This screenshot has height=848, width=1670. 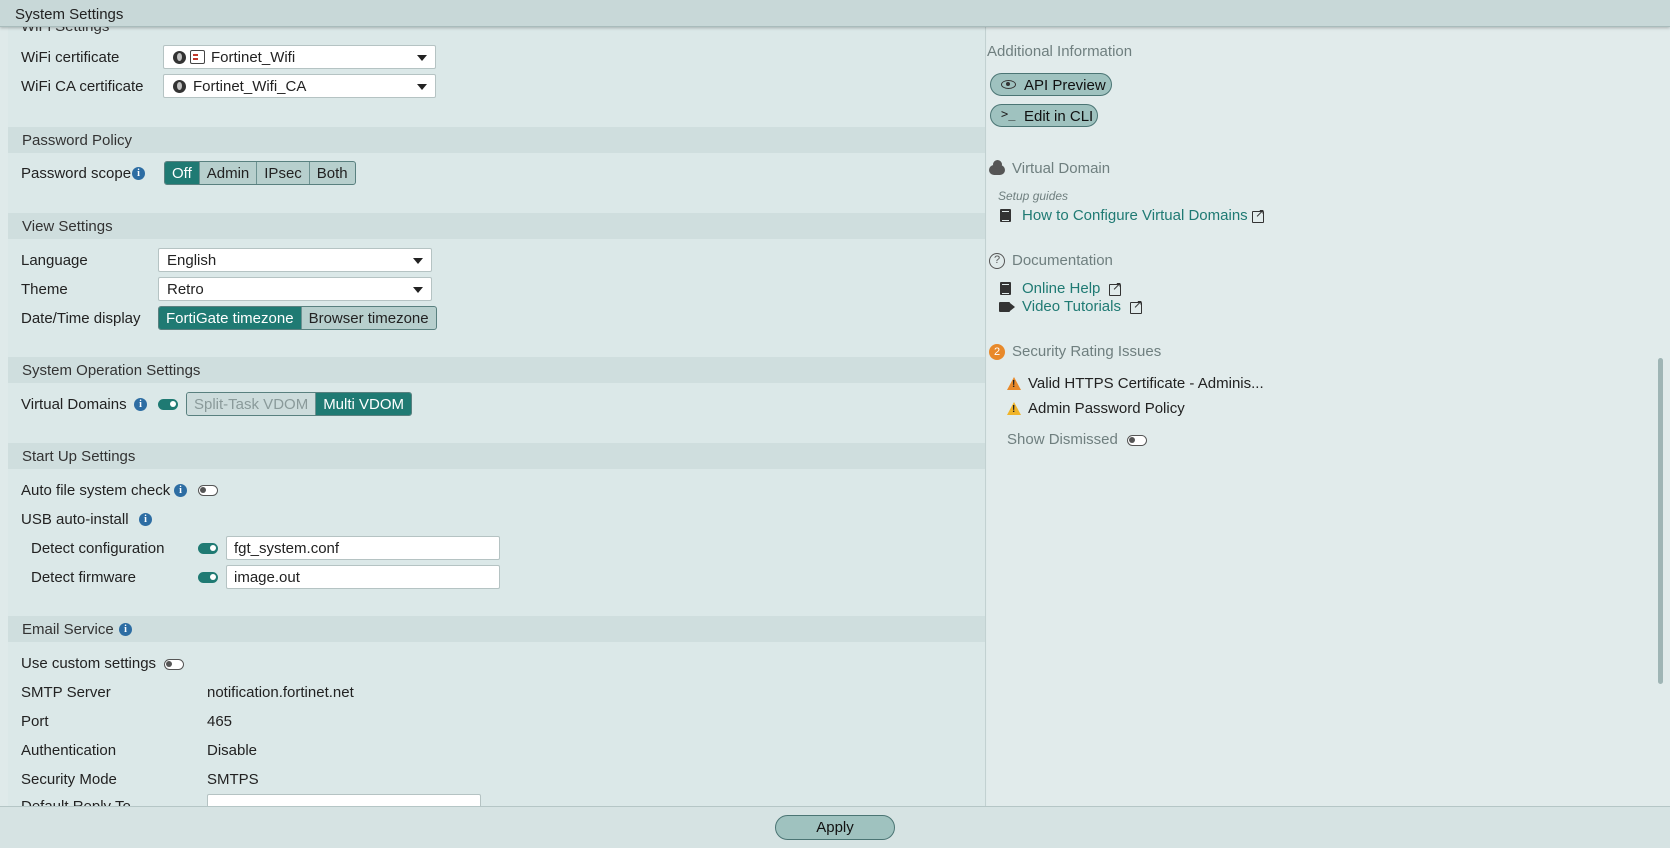 What do you see at coordinates (77, 140) in the screenshot?
I see `password-policy-heading: Password Policy` at bounding box center [77, 140].